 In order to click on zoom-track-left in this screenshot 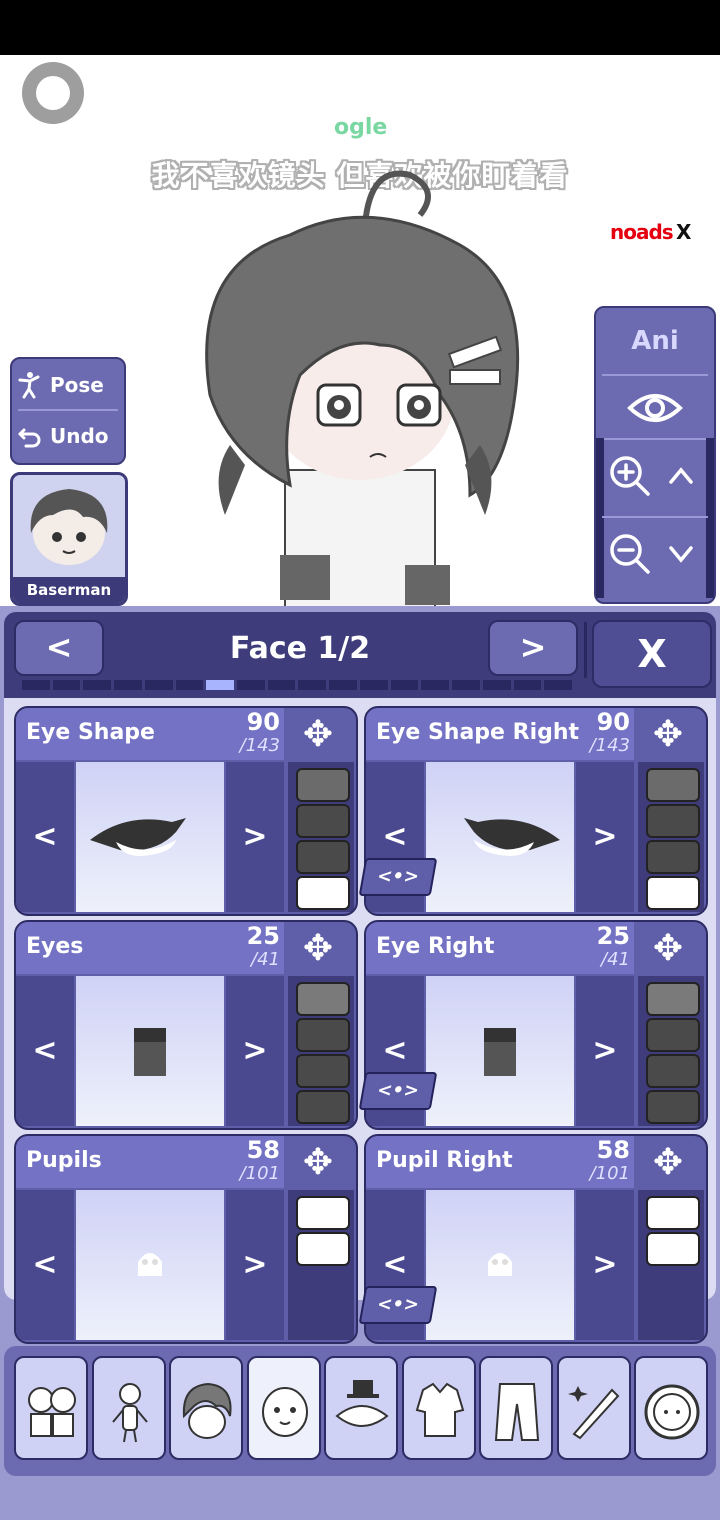, I will do `click(600, 518)`.